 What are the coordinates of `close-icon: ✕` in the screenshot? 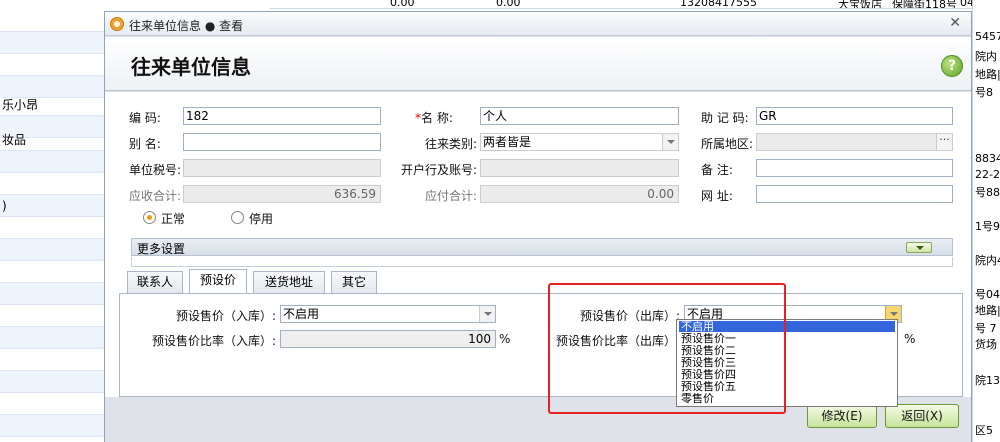 It's located at (955, 23).